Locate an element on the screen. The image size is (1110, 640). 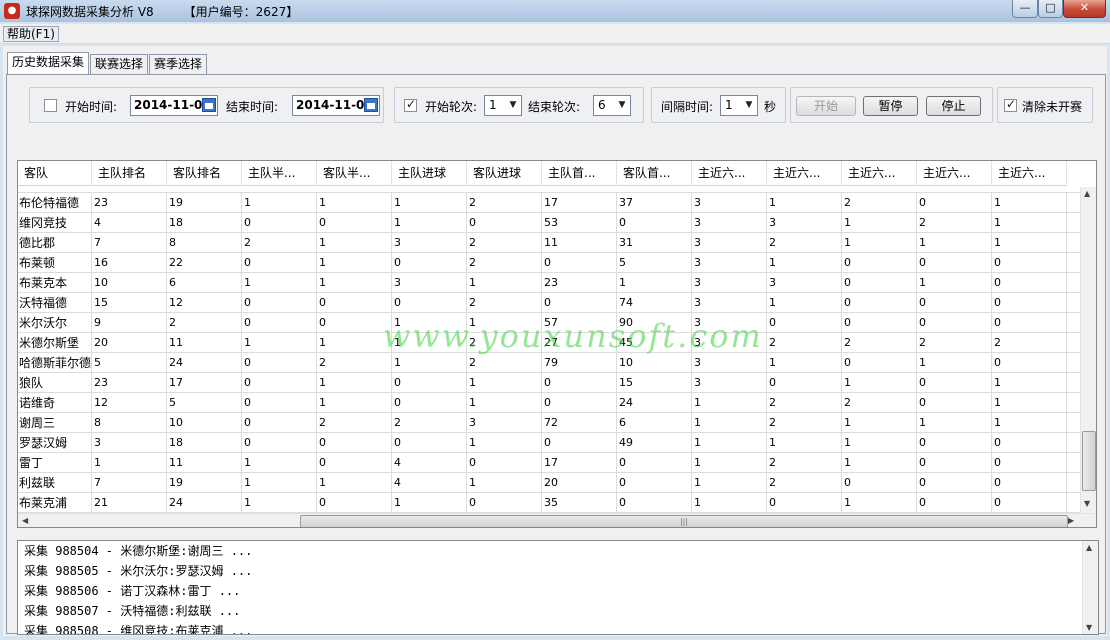
scroll-left-icon: ◀ is located at coordinates (25, 520).